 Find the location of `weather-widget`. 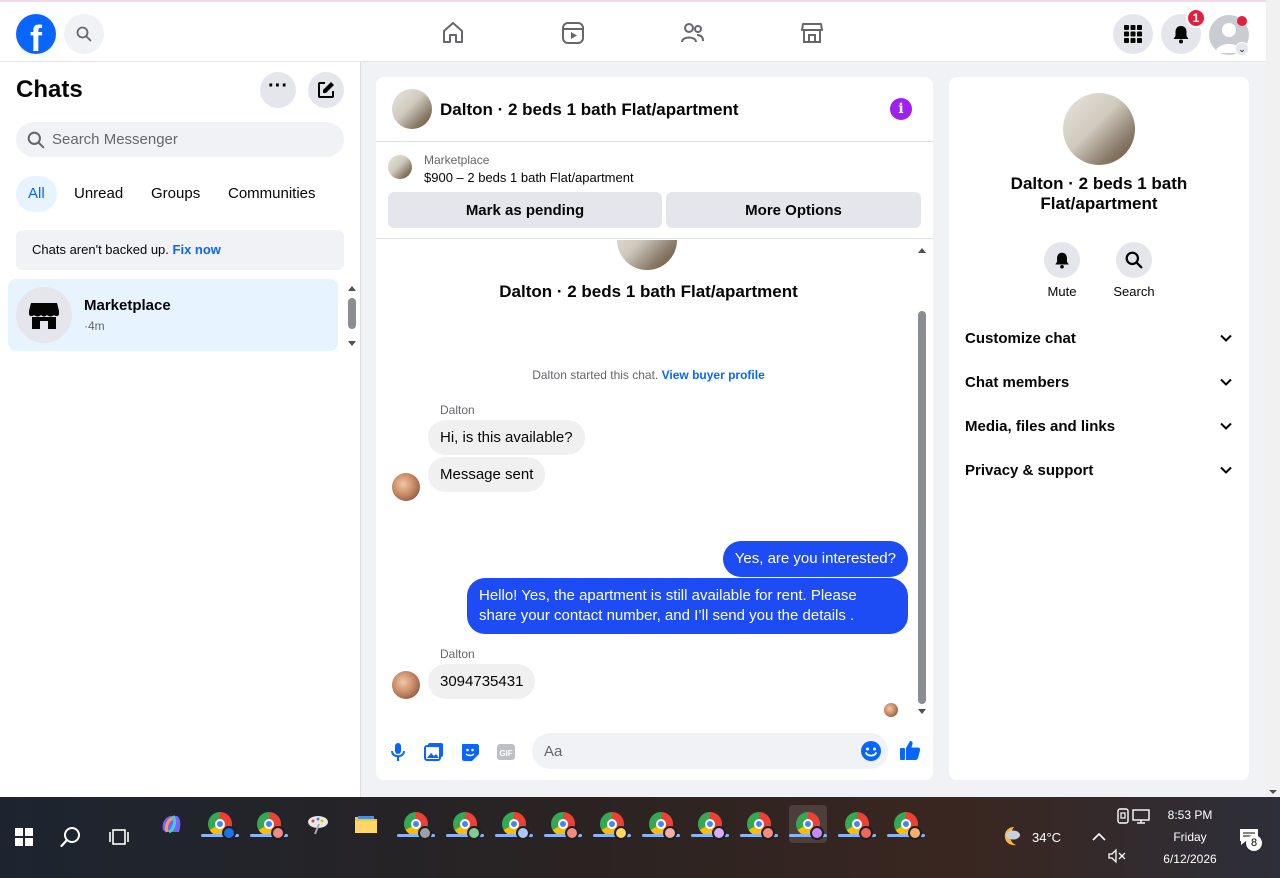

weather-widget is located at coordinates (1013, 837).